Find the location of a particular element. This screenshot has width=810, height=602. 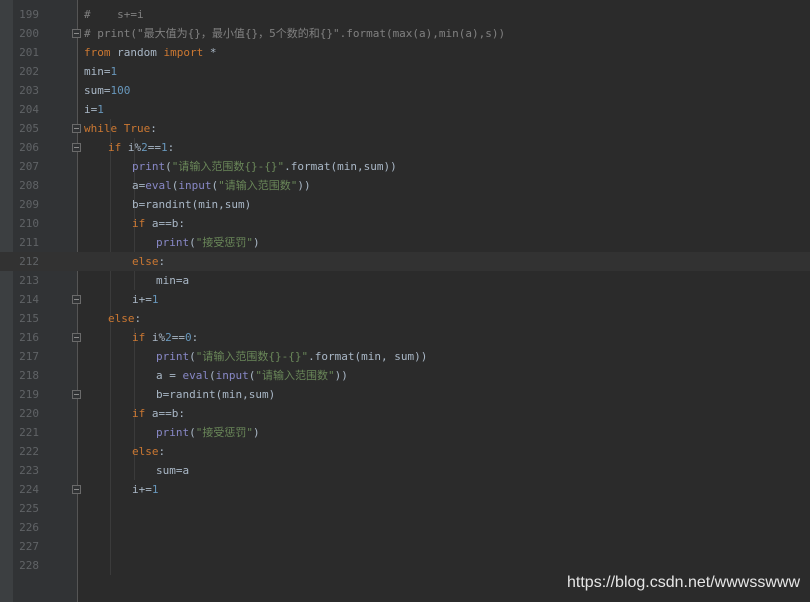

code-line: 208 a=eval(input("请输入范围数")) is located at coordinates (405, 185).